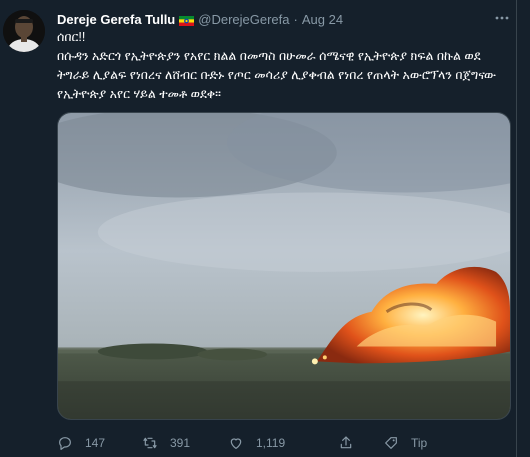  What do you see at coordinates (346, 442) in the screenshot?
I see `share-icon` at bounding box center [346, 442].